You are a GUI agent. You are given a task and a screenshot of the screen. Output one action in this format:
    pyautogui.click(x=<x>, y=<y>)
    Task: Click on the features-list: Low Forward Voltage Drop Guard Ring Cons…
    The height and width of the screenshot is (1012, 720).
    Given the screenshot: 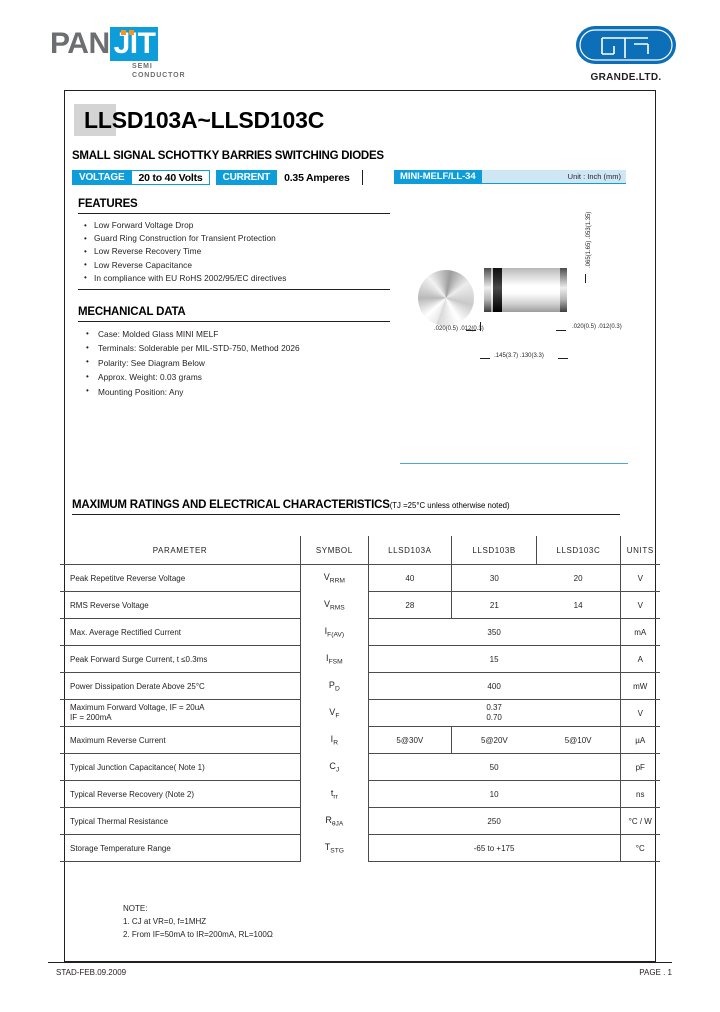 What is the action you would take?
    pyautogui.click(x=234, y=251)
    